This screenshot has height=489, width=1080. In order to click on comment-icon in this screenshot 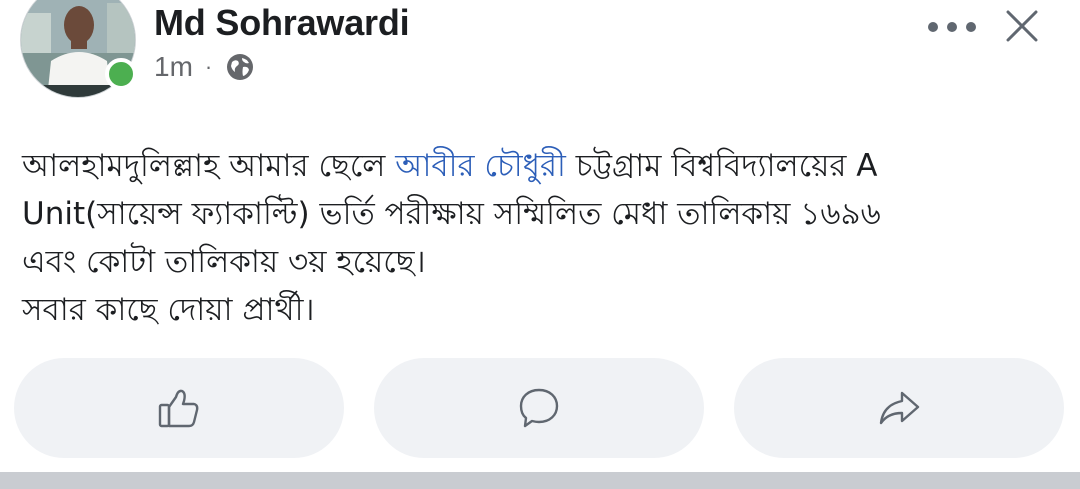, I will do `click(539, 408)`.